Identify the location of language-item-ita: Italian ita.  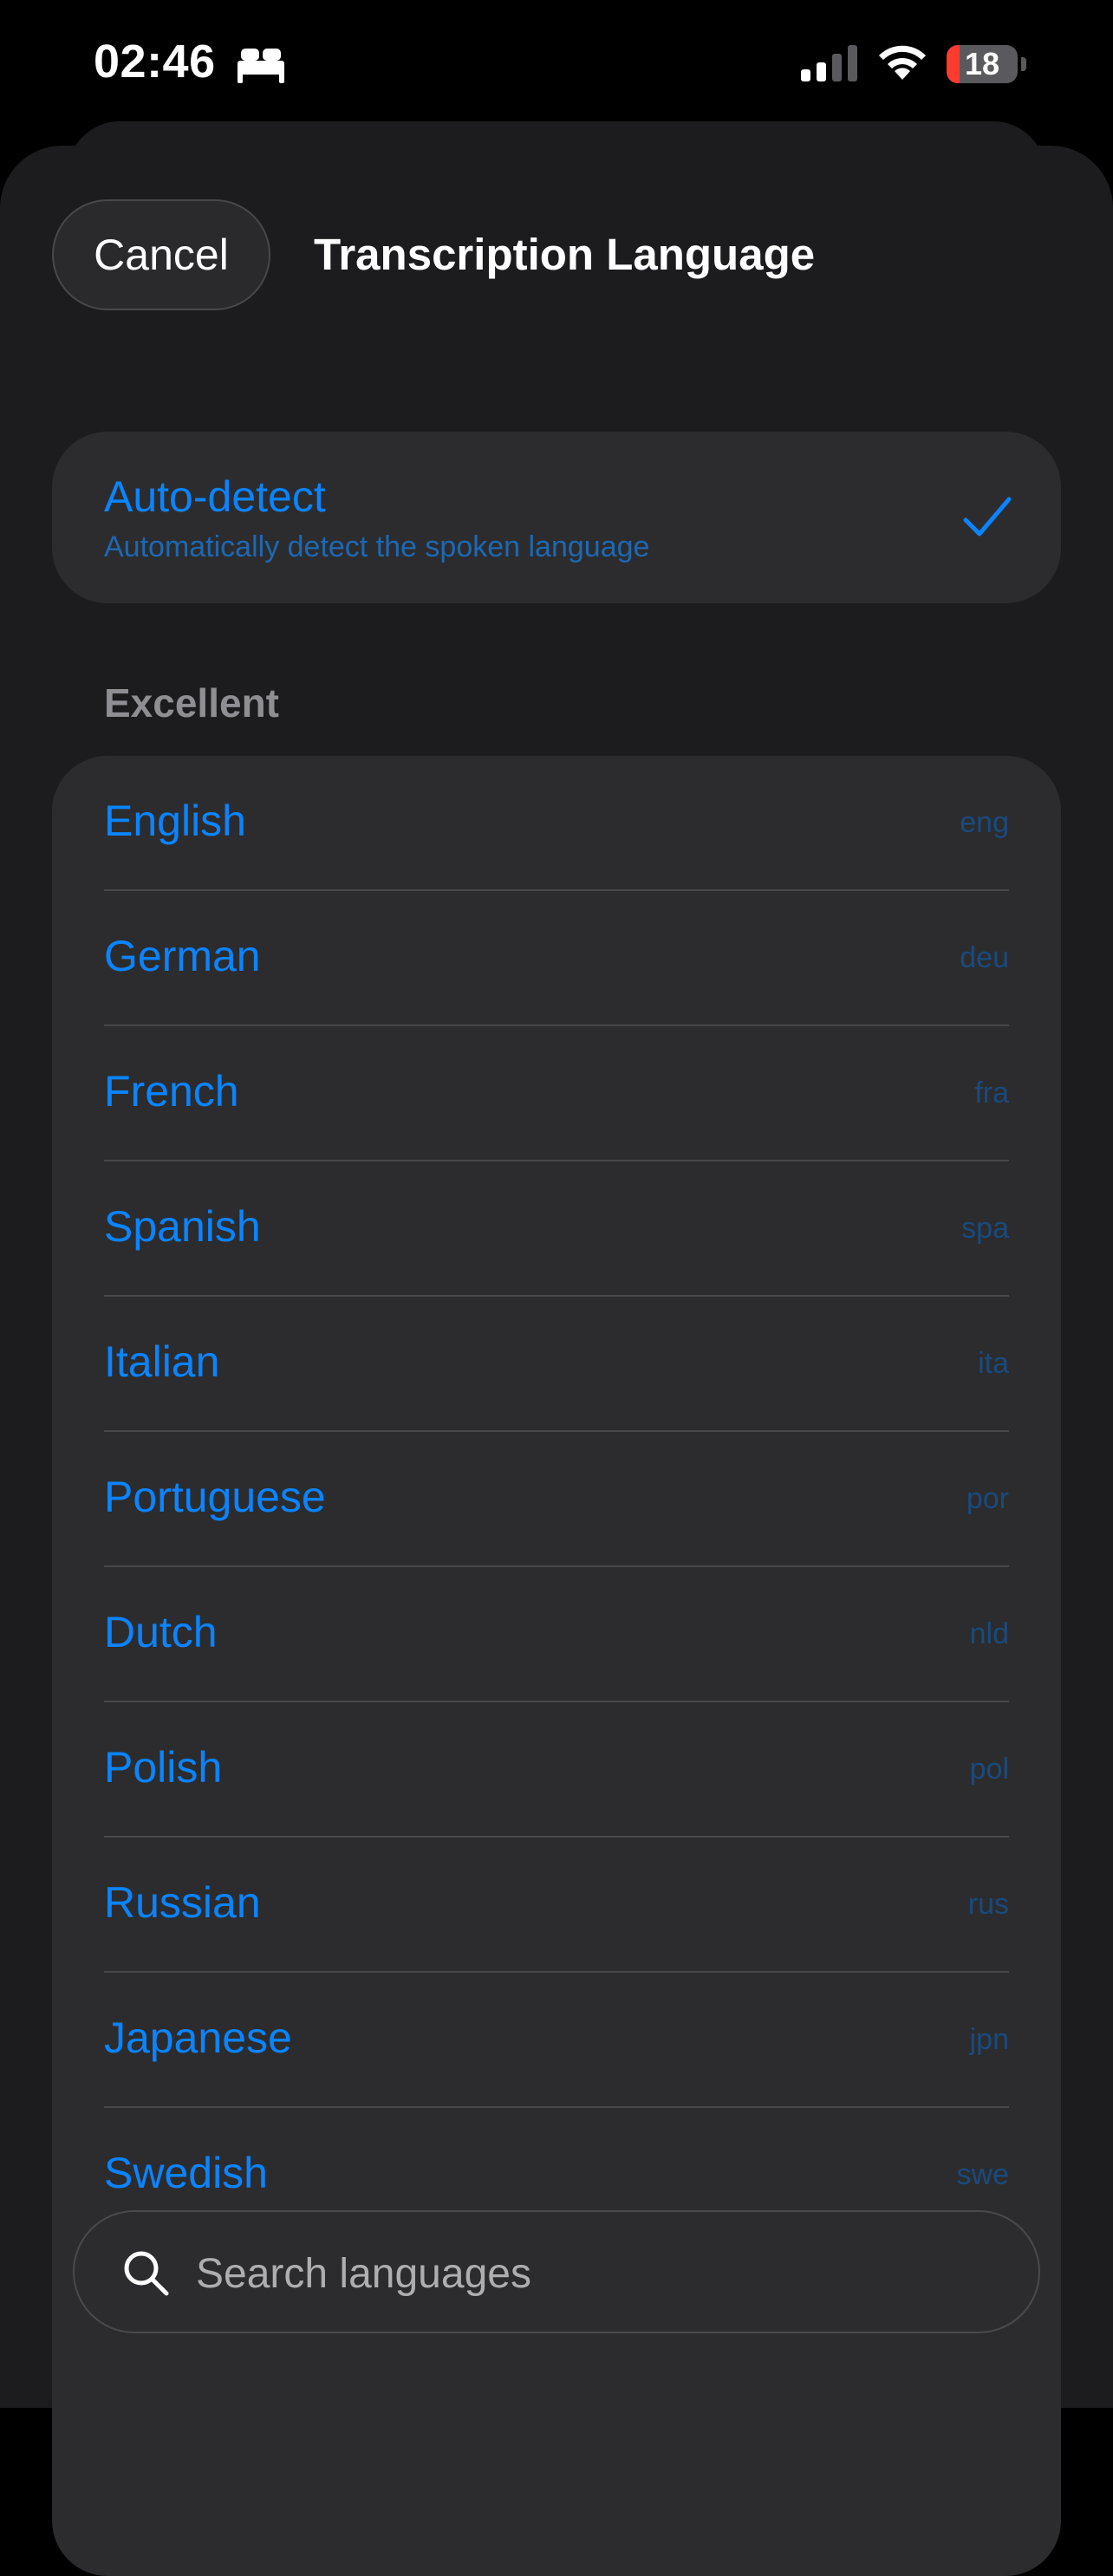
(582, 1364).